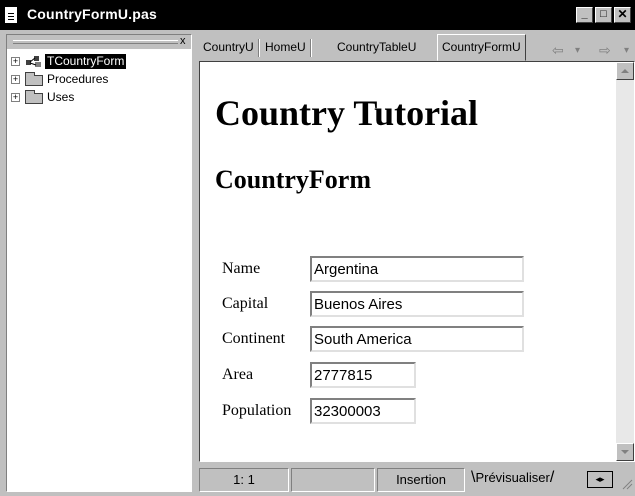  What do you see at coordinates (363, 375) in the screenshot?
I see `area-field` at bounding box center [363, 375].